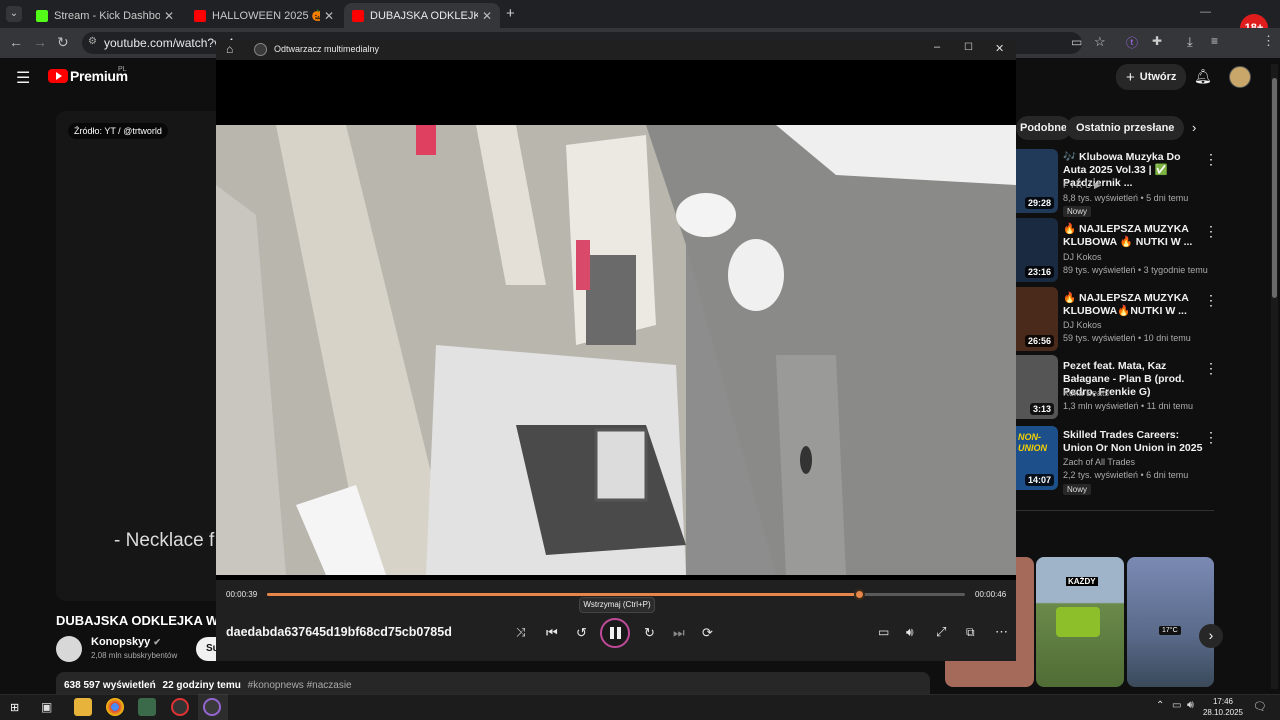  What do you see at coordinates (242, 594) in the screenshot?
I see `elapsed-time: 00:00:39` at bounding box center [242, 594].